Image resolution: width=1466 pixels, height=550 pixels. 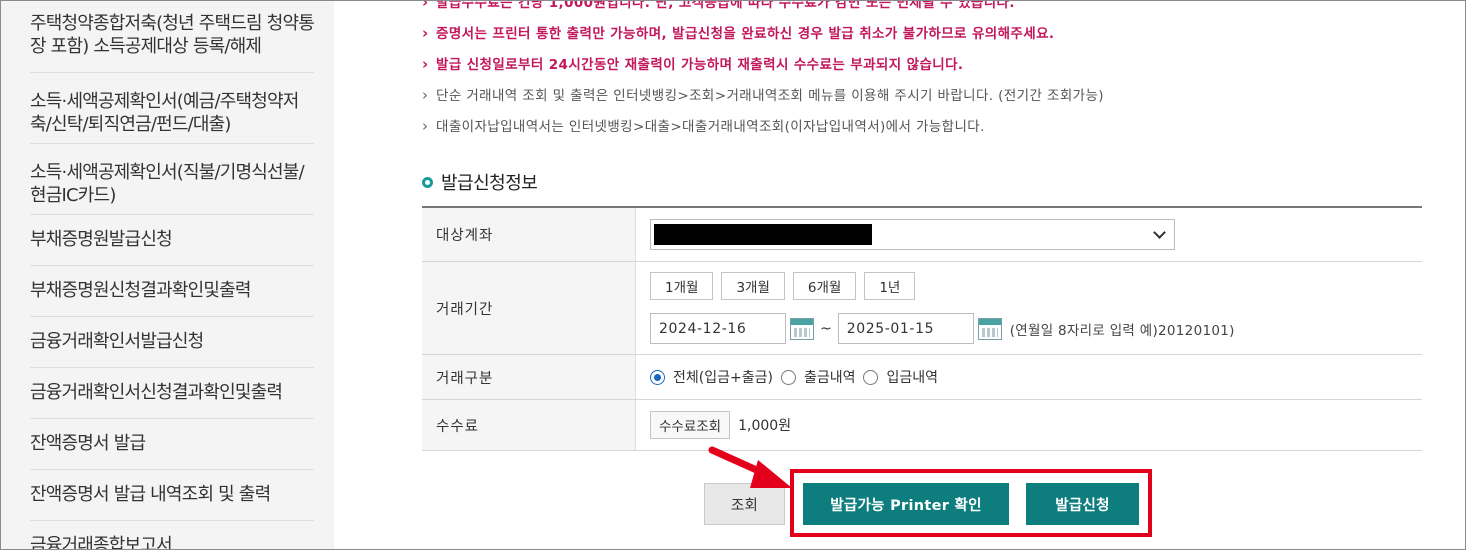 What do you see at coordinates (871, 377) in the screenshot?
I see `radio-deposit` at bounding box center [871, 377].